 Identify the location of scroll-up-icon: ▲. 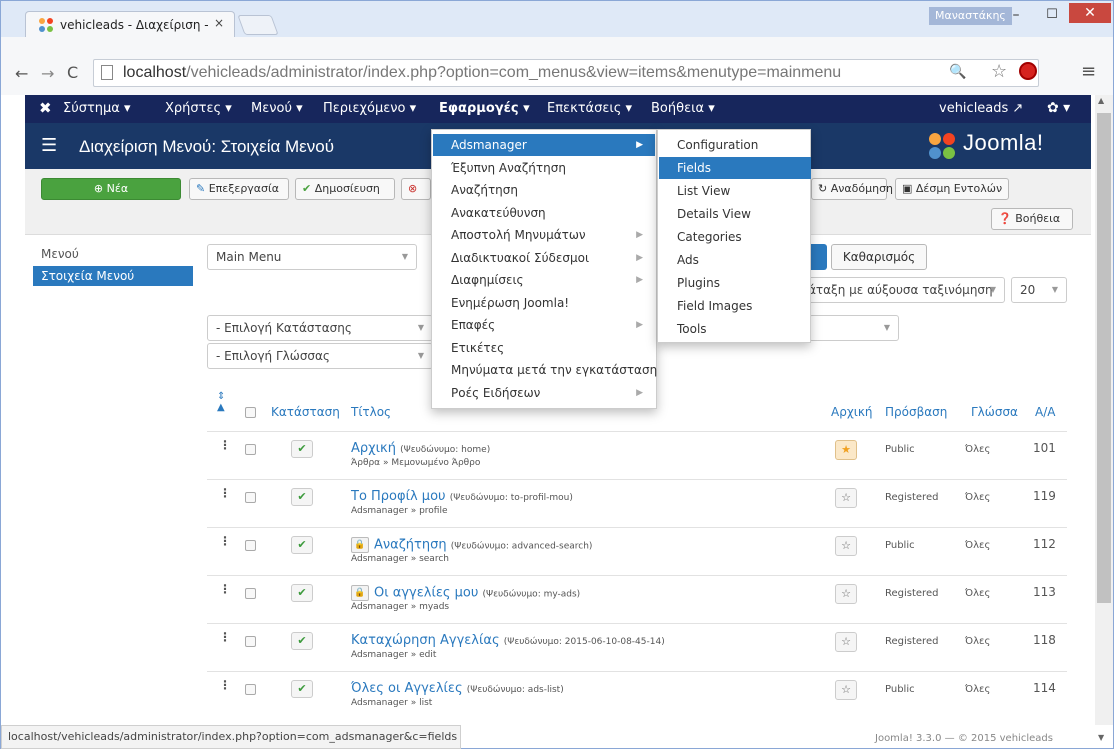
(1101, 100).